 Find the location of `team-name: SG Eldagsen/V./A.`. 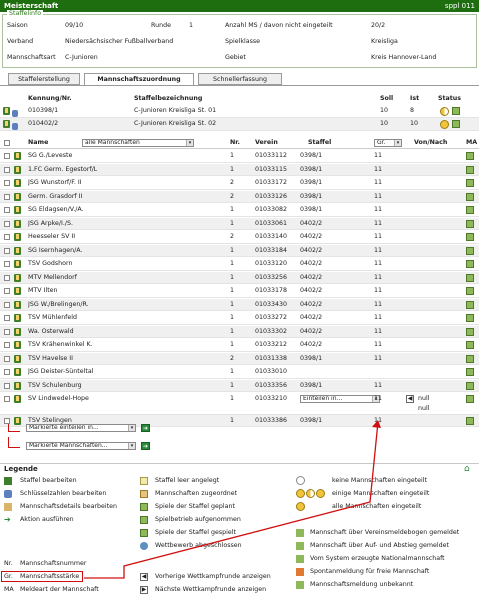

team-name: SG Eldagsen/V./A. is located at coordinates (56, 209).